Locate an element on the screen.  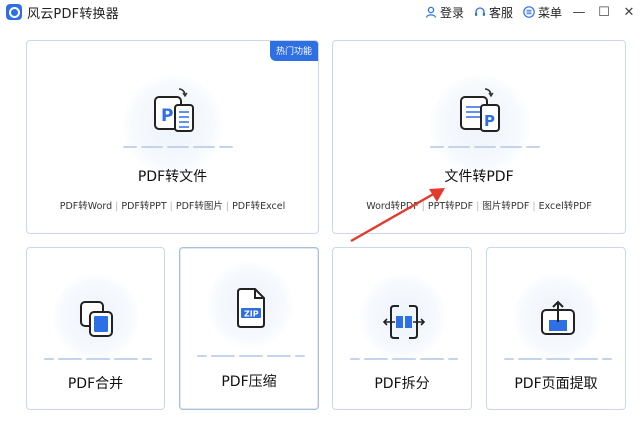
title-bar: 风云PDF转换器 登录 客服 菜单 — ☐ ✕ is located at coordinates (321, 12).